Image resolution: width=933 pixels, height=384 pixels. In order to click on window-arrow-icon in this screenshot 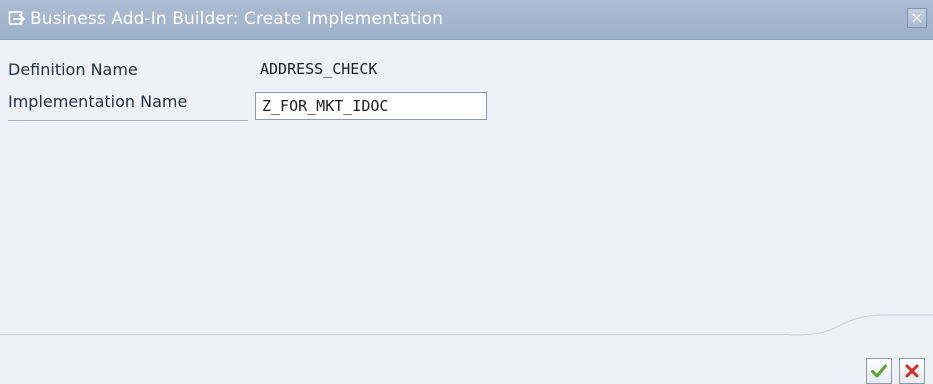, I will do `click(17, 19)`.